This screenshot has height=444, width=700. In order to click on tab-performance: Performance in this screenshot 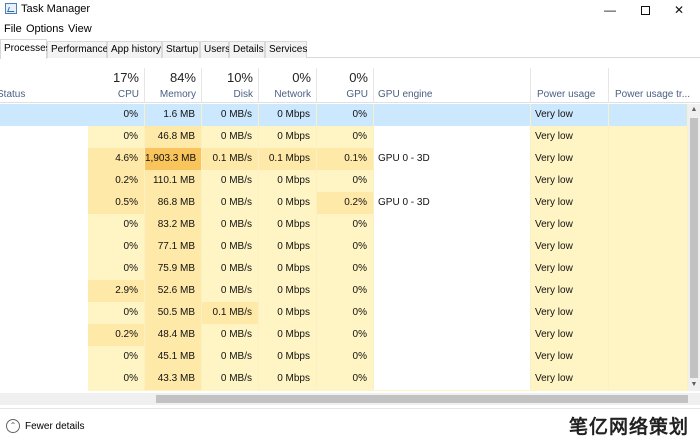, I will do `click(77, 49)`.